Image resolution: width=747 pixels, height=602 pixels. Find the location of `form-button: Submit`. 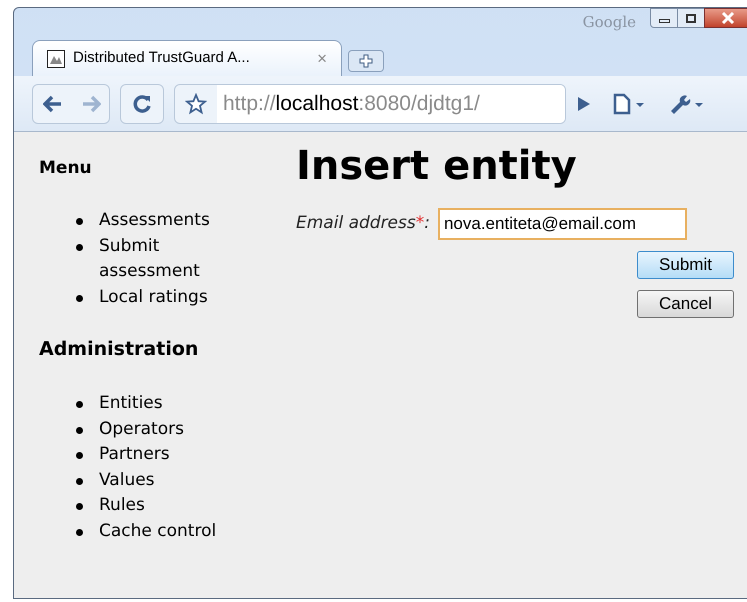

form-button: Submit is located at coordinates (685, 265).